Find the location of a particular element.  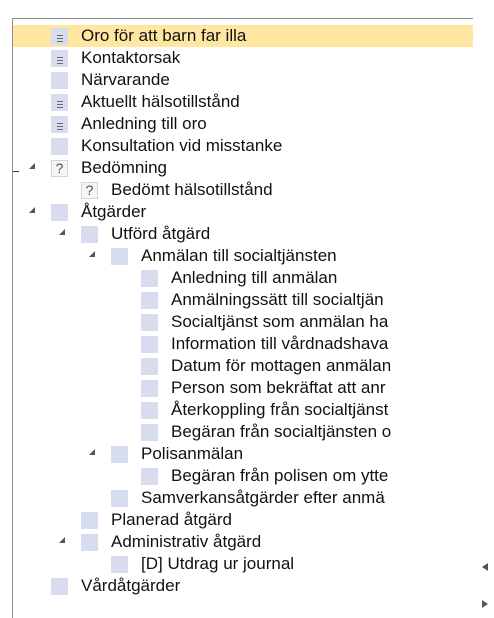

tree-item-label: Utförd åtgärd is located at coordinates (161, 233).